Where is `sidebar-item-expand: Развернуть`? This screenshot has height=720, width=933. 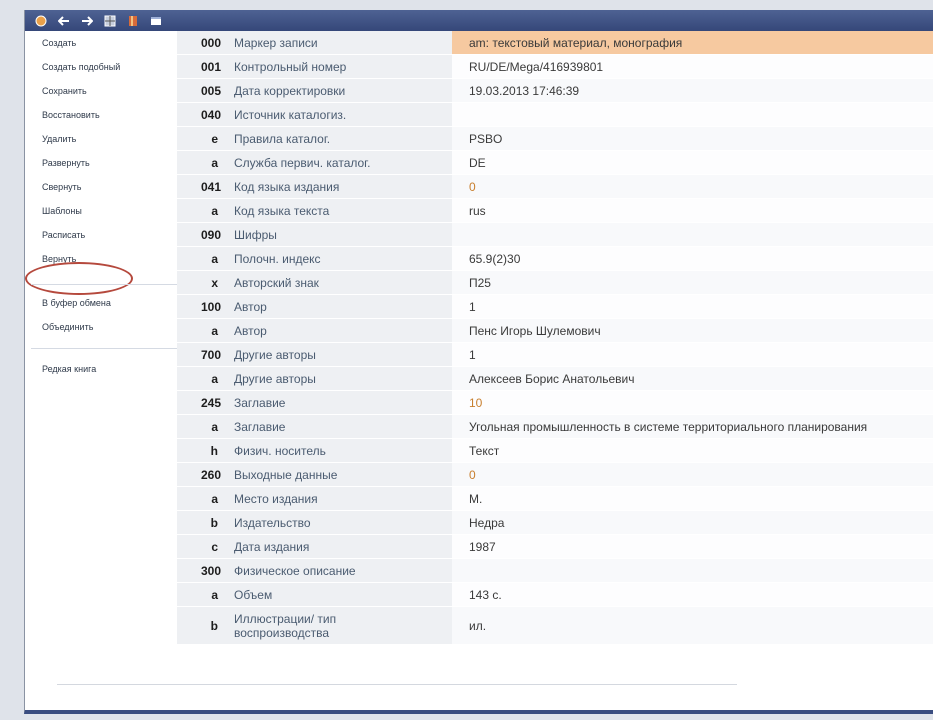 sidebar-item-expand: Развернуть is located at coordinates (66, 163).